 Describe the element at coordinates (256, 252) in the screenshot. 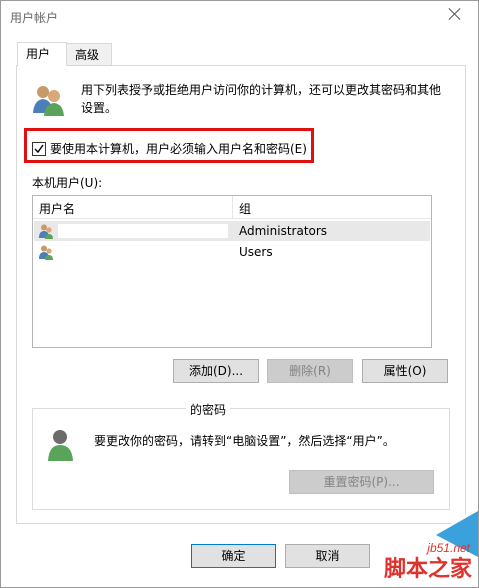

I see `row-group: Users` at that location.